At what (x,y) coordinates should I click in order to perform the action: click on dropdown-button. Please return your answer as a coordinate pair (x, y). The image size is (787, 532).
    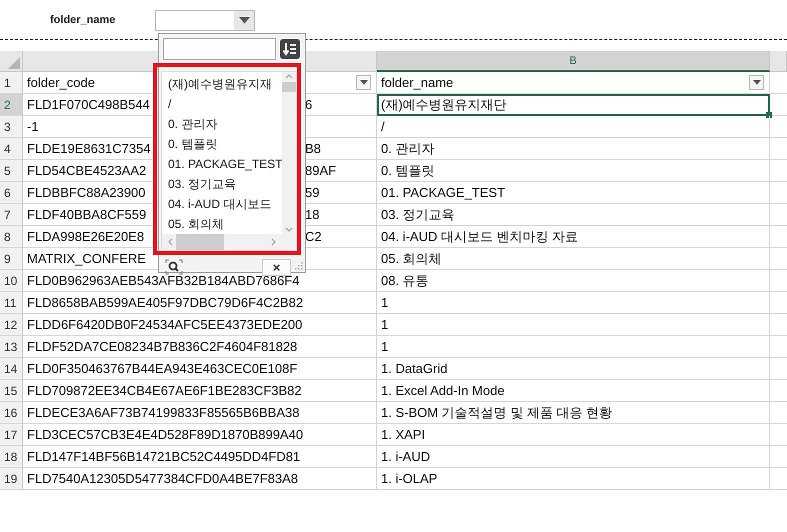
    Looking at the image, I should click on (244, 20).